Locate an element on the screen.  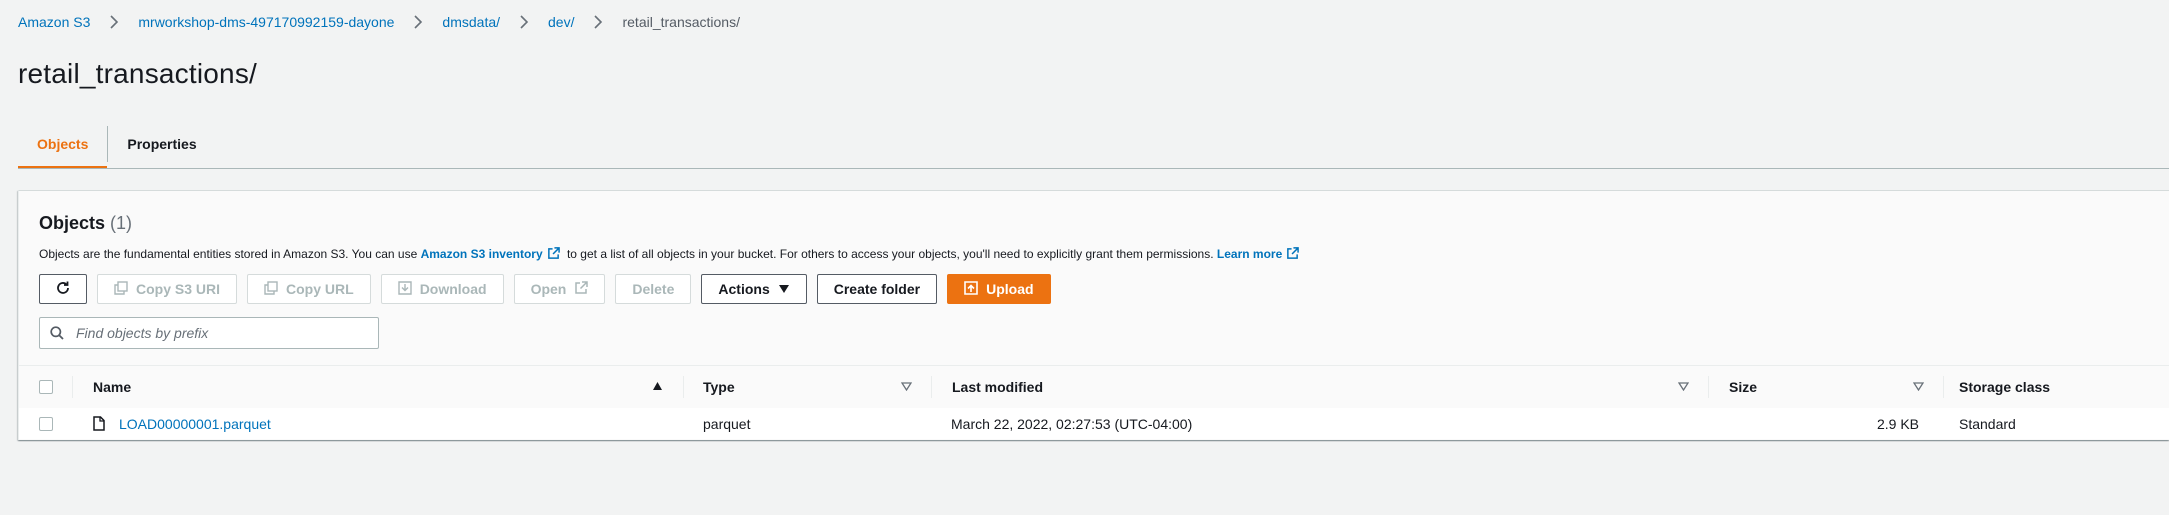
column-header-size: Size is located at coordinates (1743, 387).